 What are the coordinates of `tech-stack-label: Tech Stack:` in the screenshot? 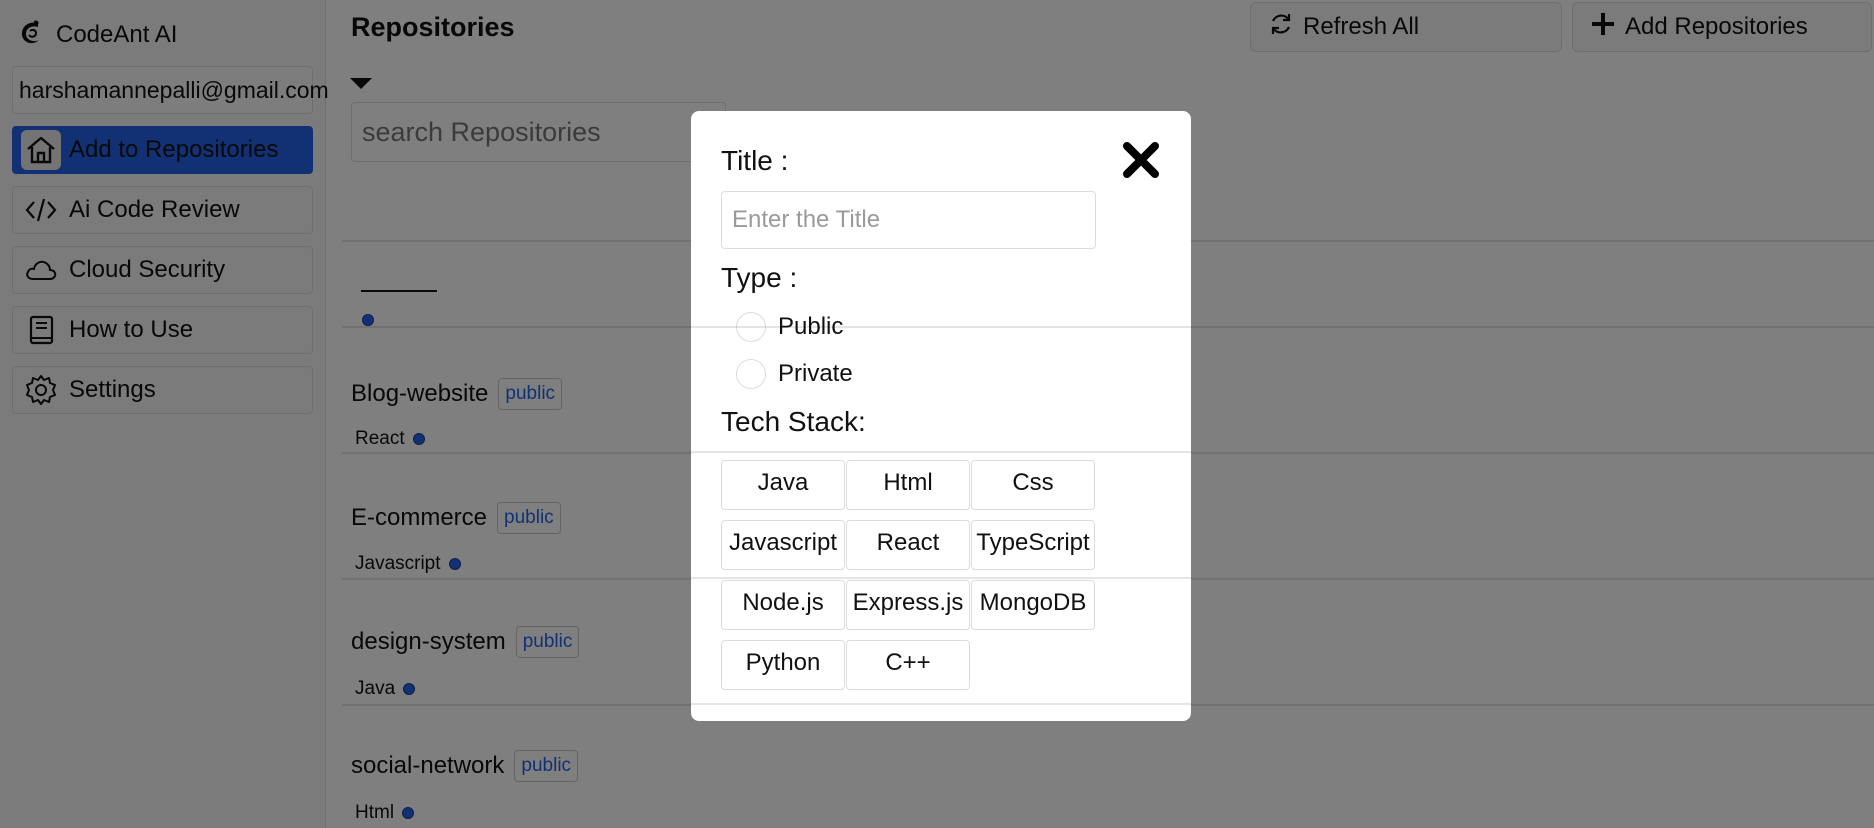 It's located at (793, 421).